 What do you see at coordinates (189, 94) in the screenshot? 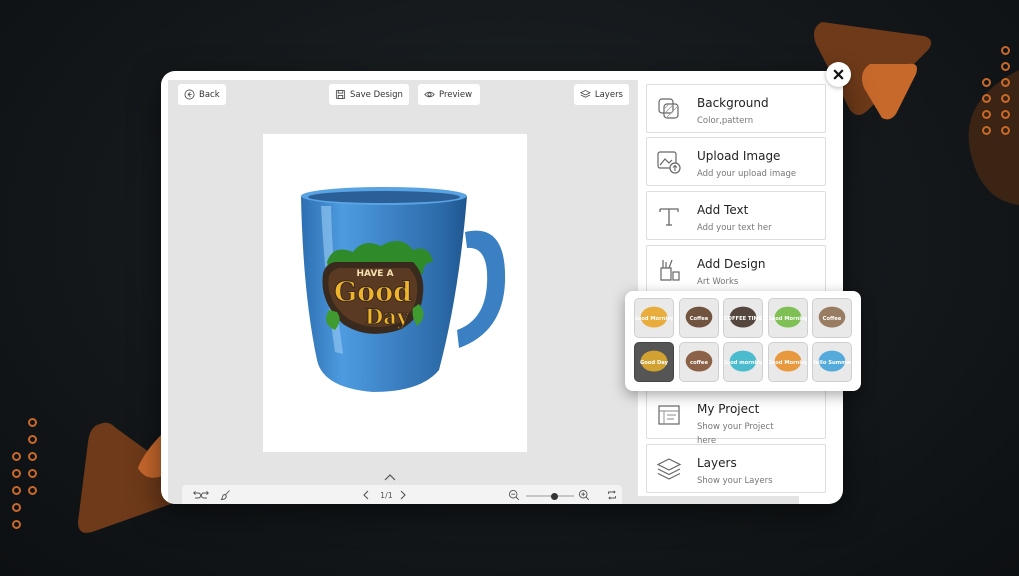
I see `back-arrow-icon` at bounding box center [189, 94].